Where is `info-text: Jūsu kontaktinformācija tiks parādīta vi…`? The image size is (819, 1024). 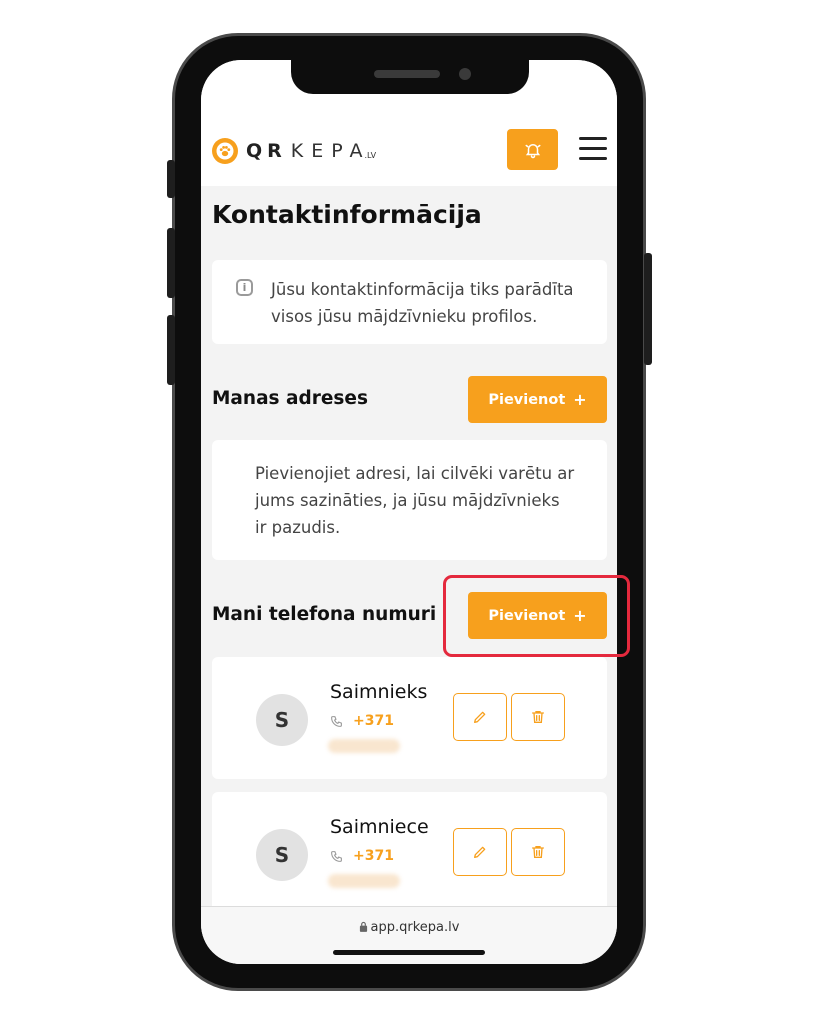
info-text: Jūsu kontaktinformācija tiks parādīta vi… is located at coordinates (422, 303).